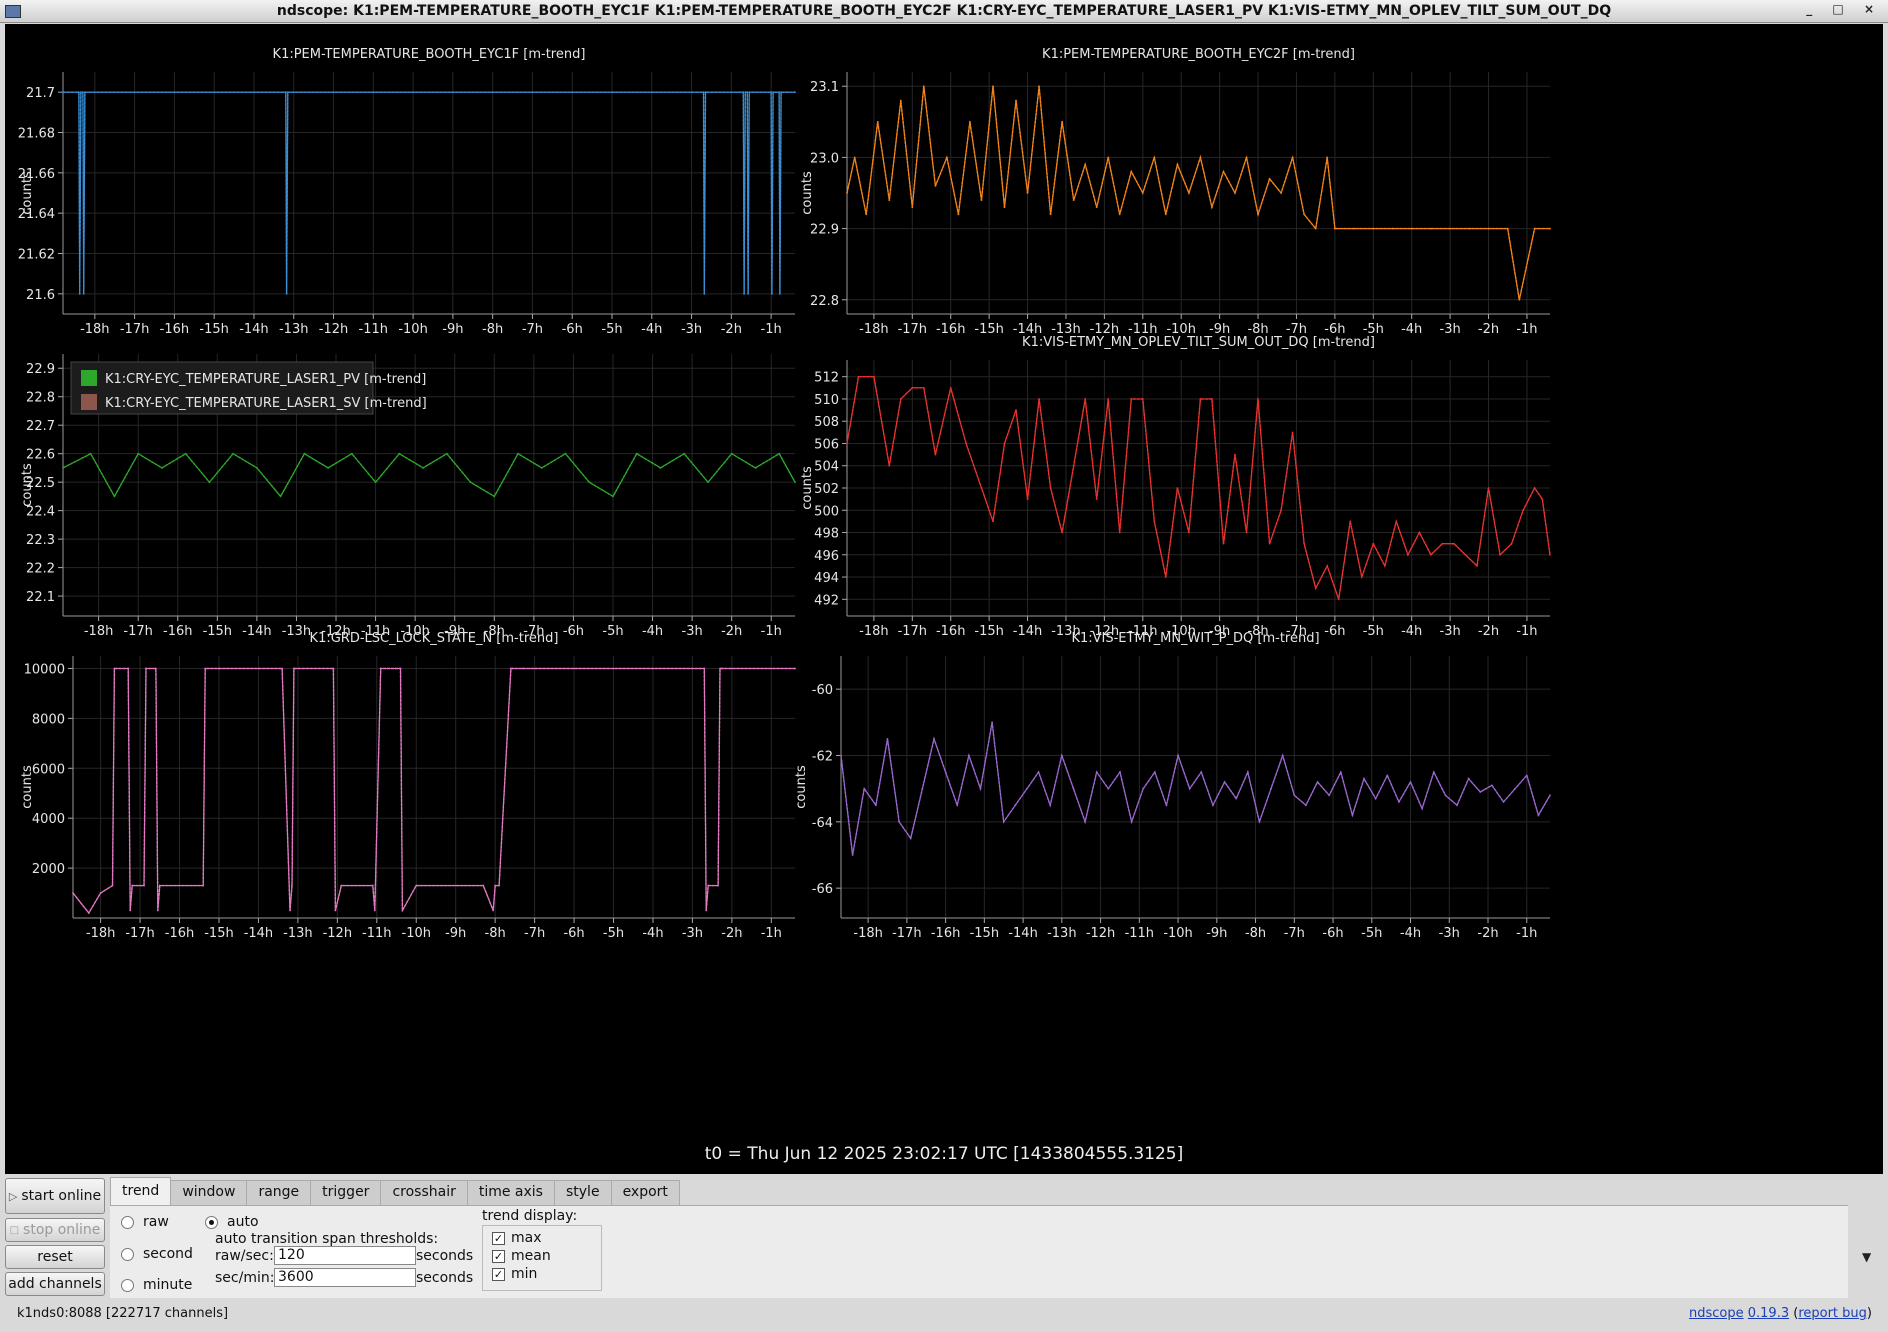  Describe the element at coordinates (1198, 54) in the screenshot. I see `plot-title: K1:PEM-TEMPERATURE_BOOTH_EYC2F [m-trend]` at that location.